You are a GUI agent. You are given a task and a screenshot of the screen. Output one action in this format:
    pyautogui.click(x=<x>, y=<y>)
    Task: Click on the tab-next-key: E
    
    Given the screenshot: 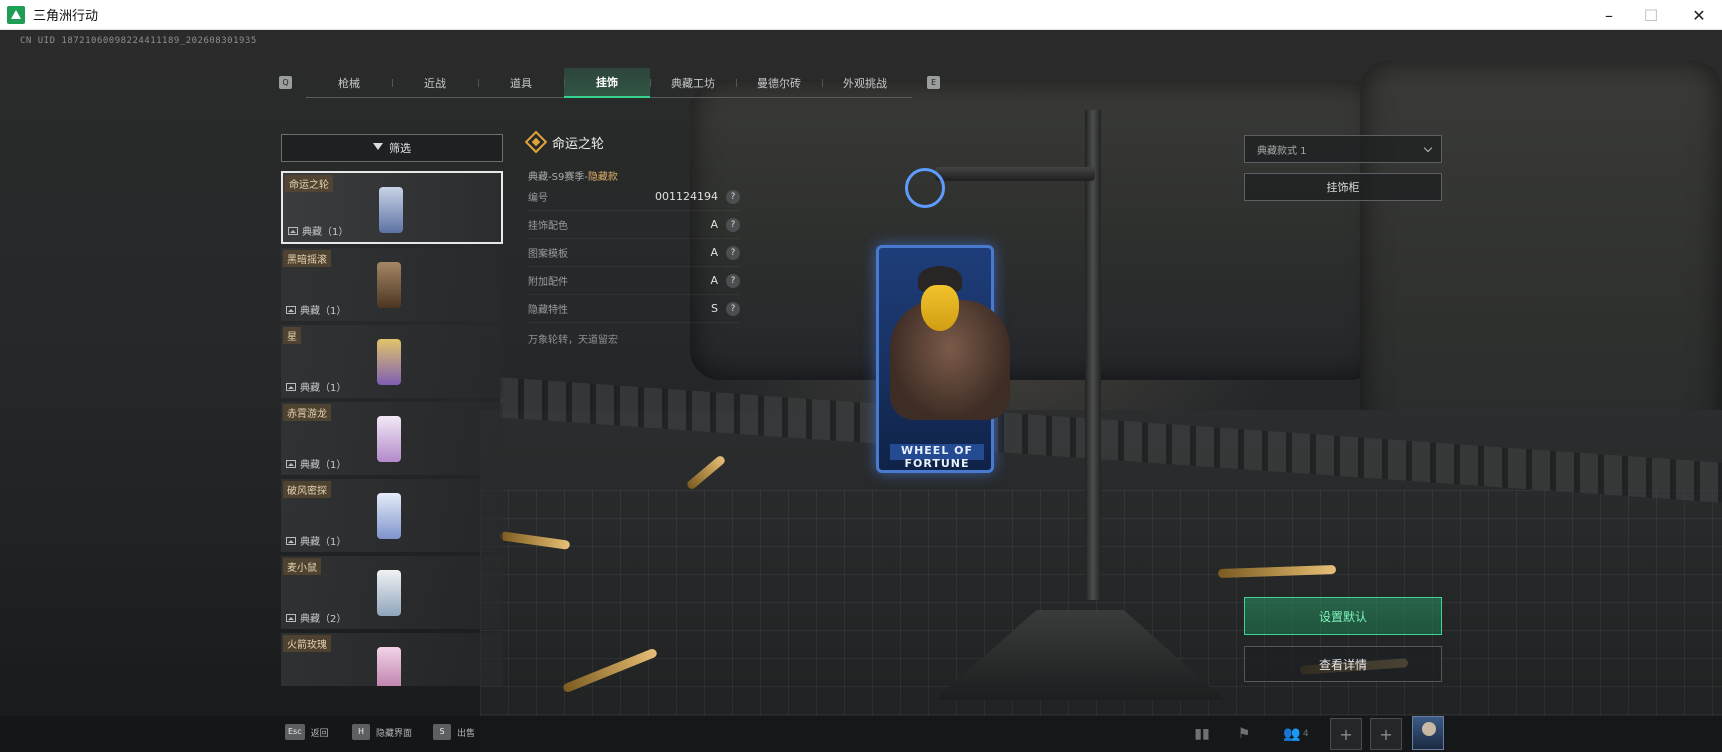 What is the action you would take?
    pyautogui.click(x=933, y=82)
    